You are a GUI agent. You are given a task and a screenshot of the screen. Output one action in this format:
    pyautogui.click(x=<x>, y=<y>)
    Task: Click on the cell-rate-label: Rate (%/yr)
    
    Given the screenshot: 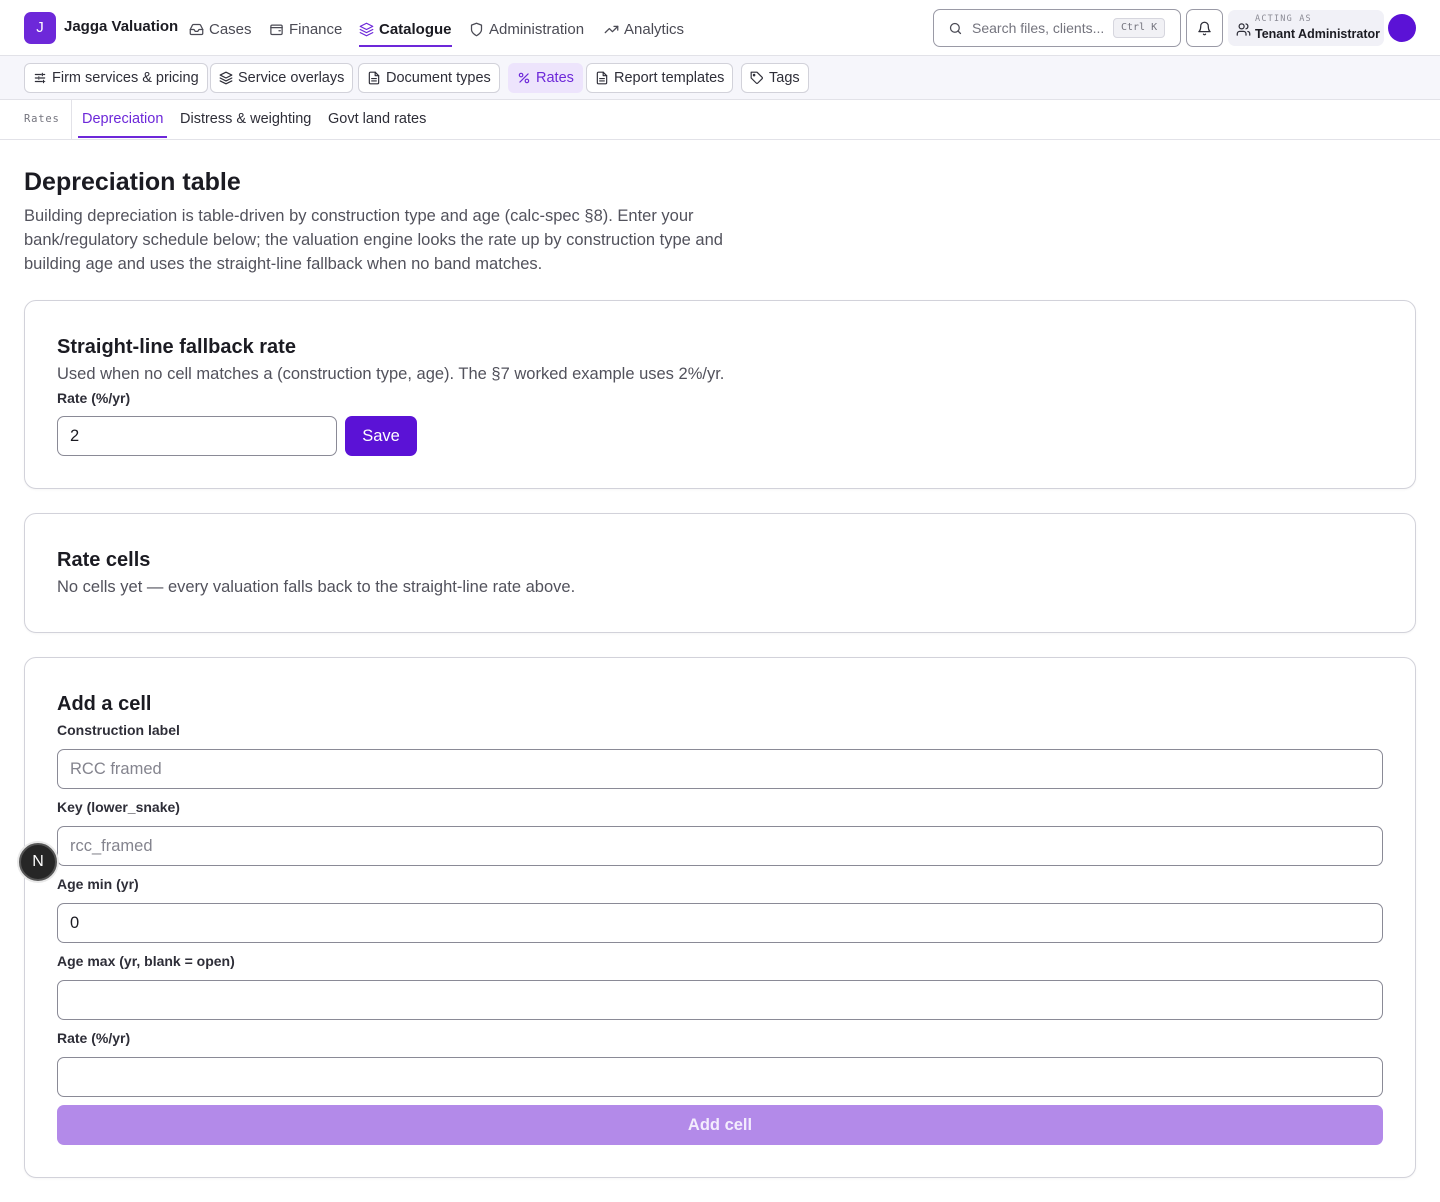 What is the action you would take?
    pyautogui.click(x=94, y=1038)
    